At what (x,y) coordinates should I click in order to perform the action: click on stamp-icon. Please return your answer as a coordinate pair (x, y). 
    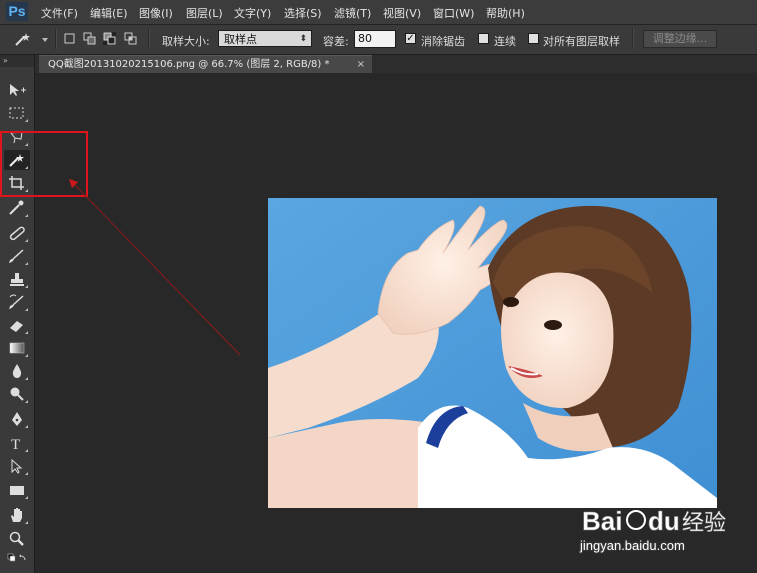
    Looking at the image, I should click on (17, 279).